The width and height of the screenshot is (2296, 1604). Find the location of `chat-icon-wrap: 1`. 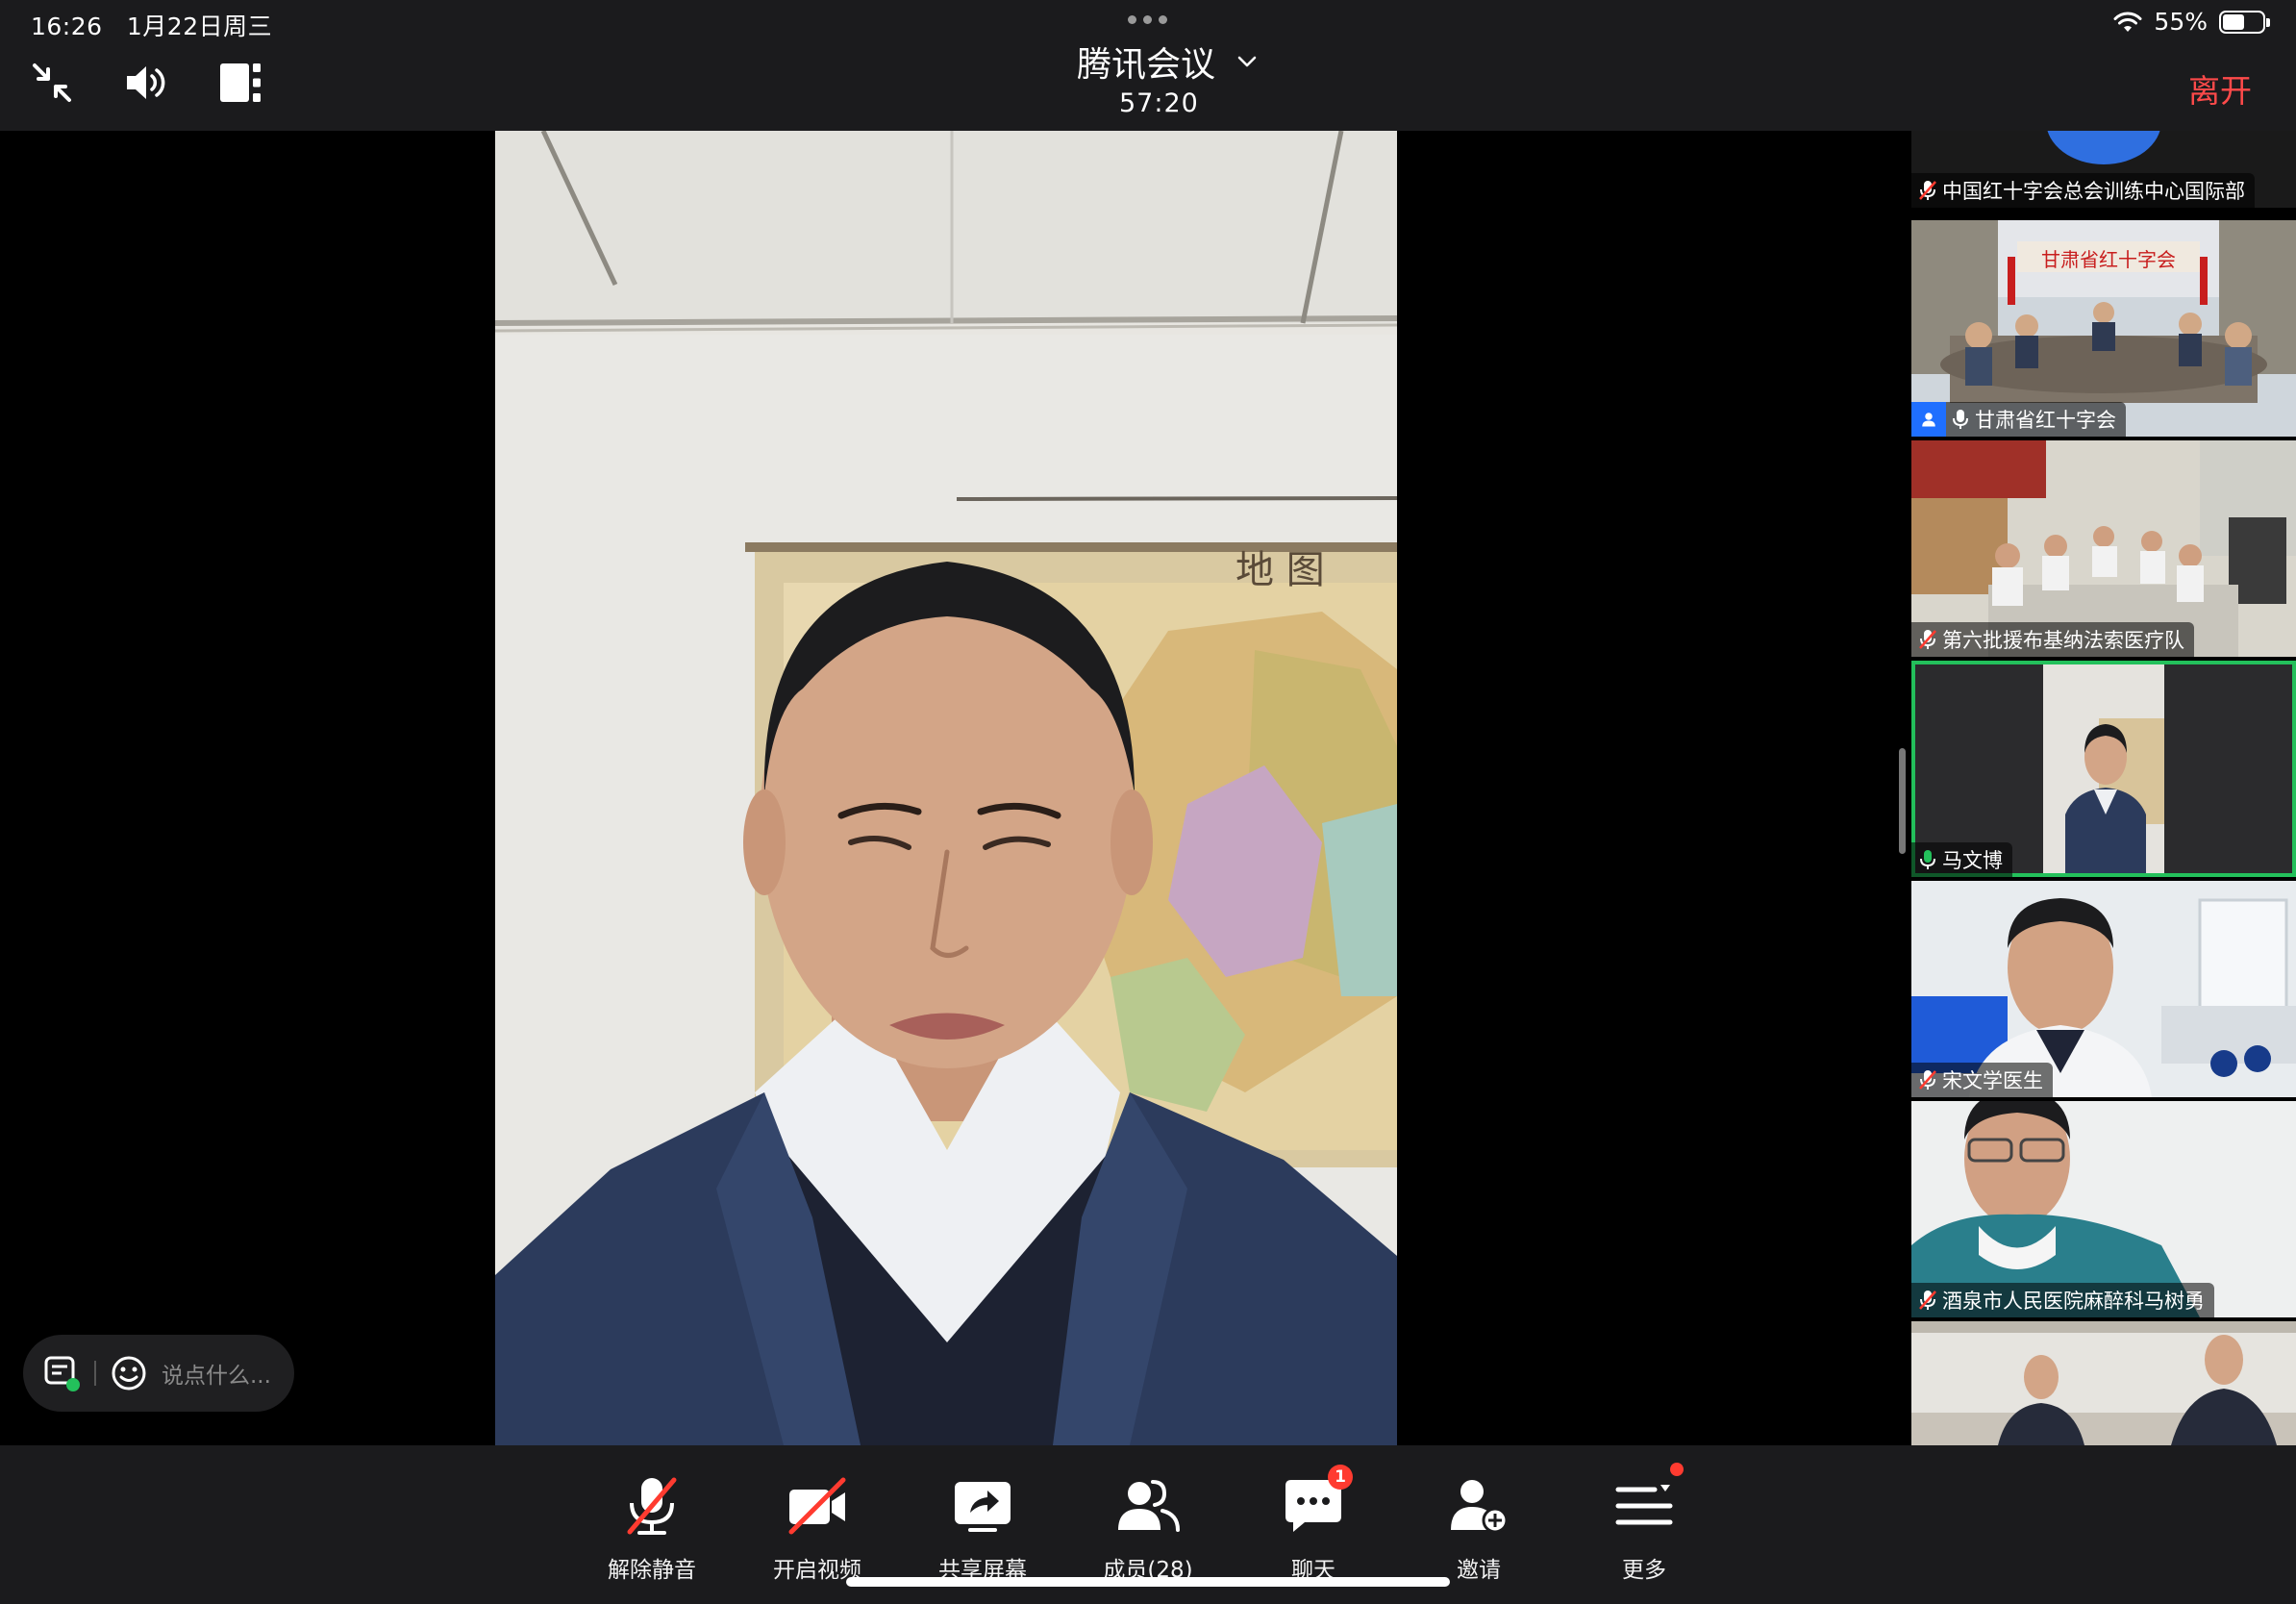

chat-icon-wrap: 1 is located at coordinates (1316, 1502).